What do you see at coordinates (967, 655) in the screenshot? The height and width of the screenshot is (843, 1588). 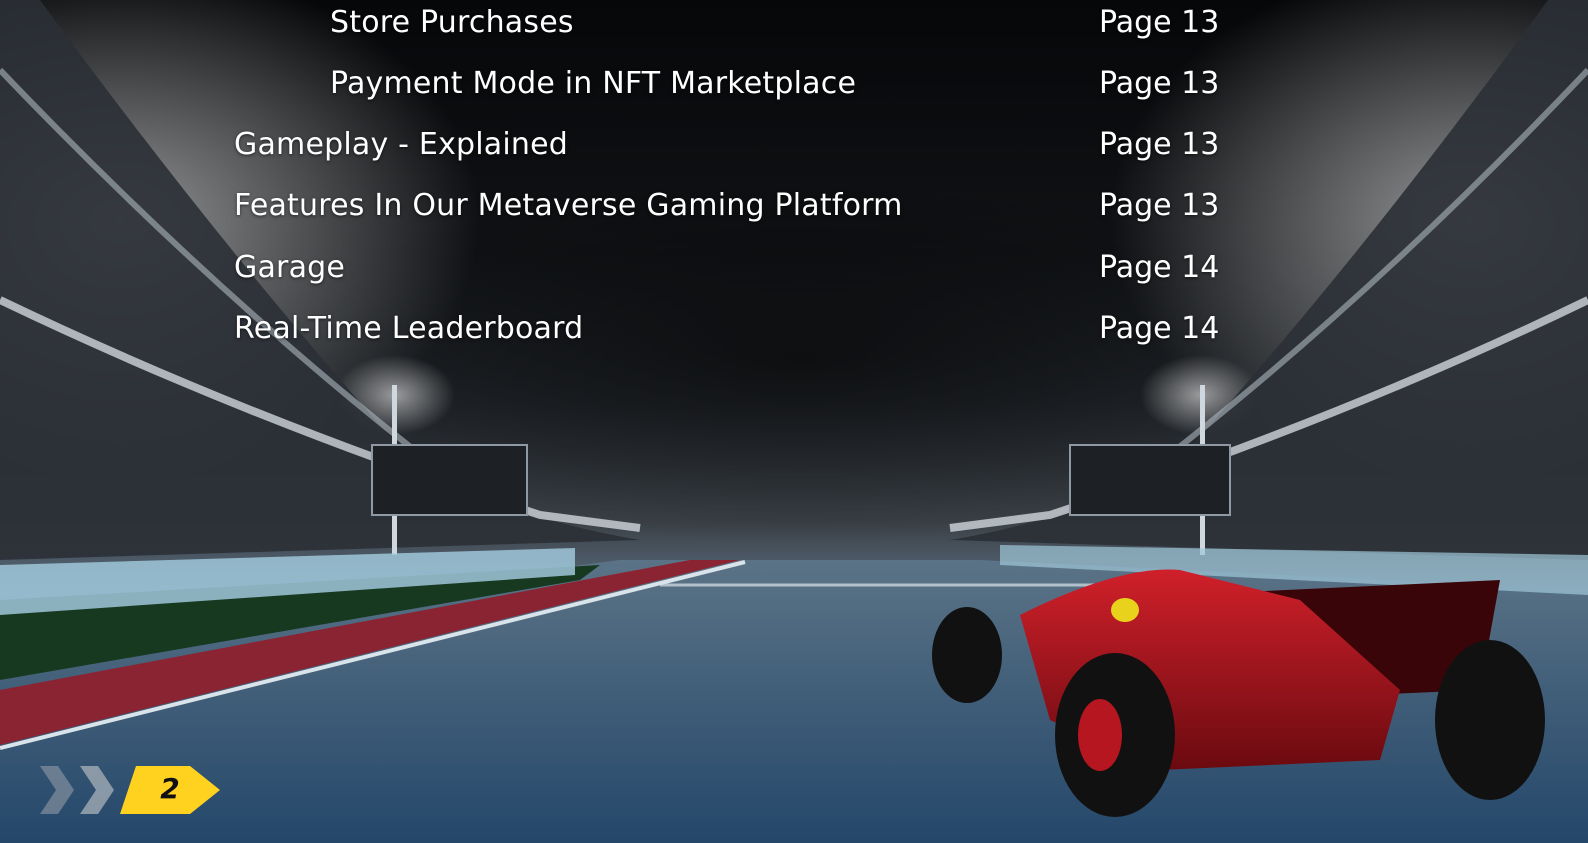 I see `wheel-front-left` at bounding box center [967, 655].